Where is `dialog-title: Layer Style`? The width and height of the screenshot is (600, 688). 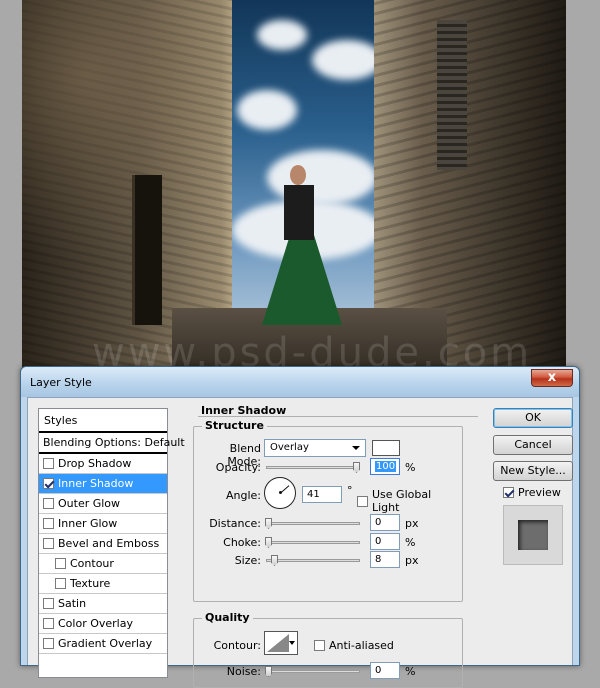
dialog-title: Layer Style is located at coordinates (61, 382).